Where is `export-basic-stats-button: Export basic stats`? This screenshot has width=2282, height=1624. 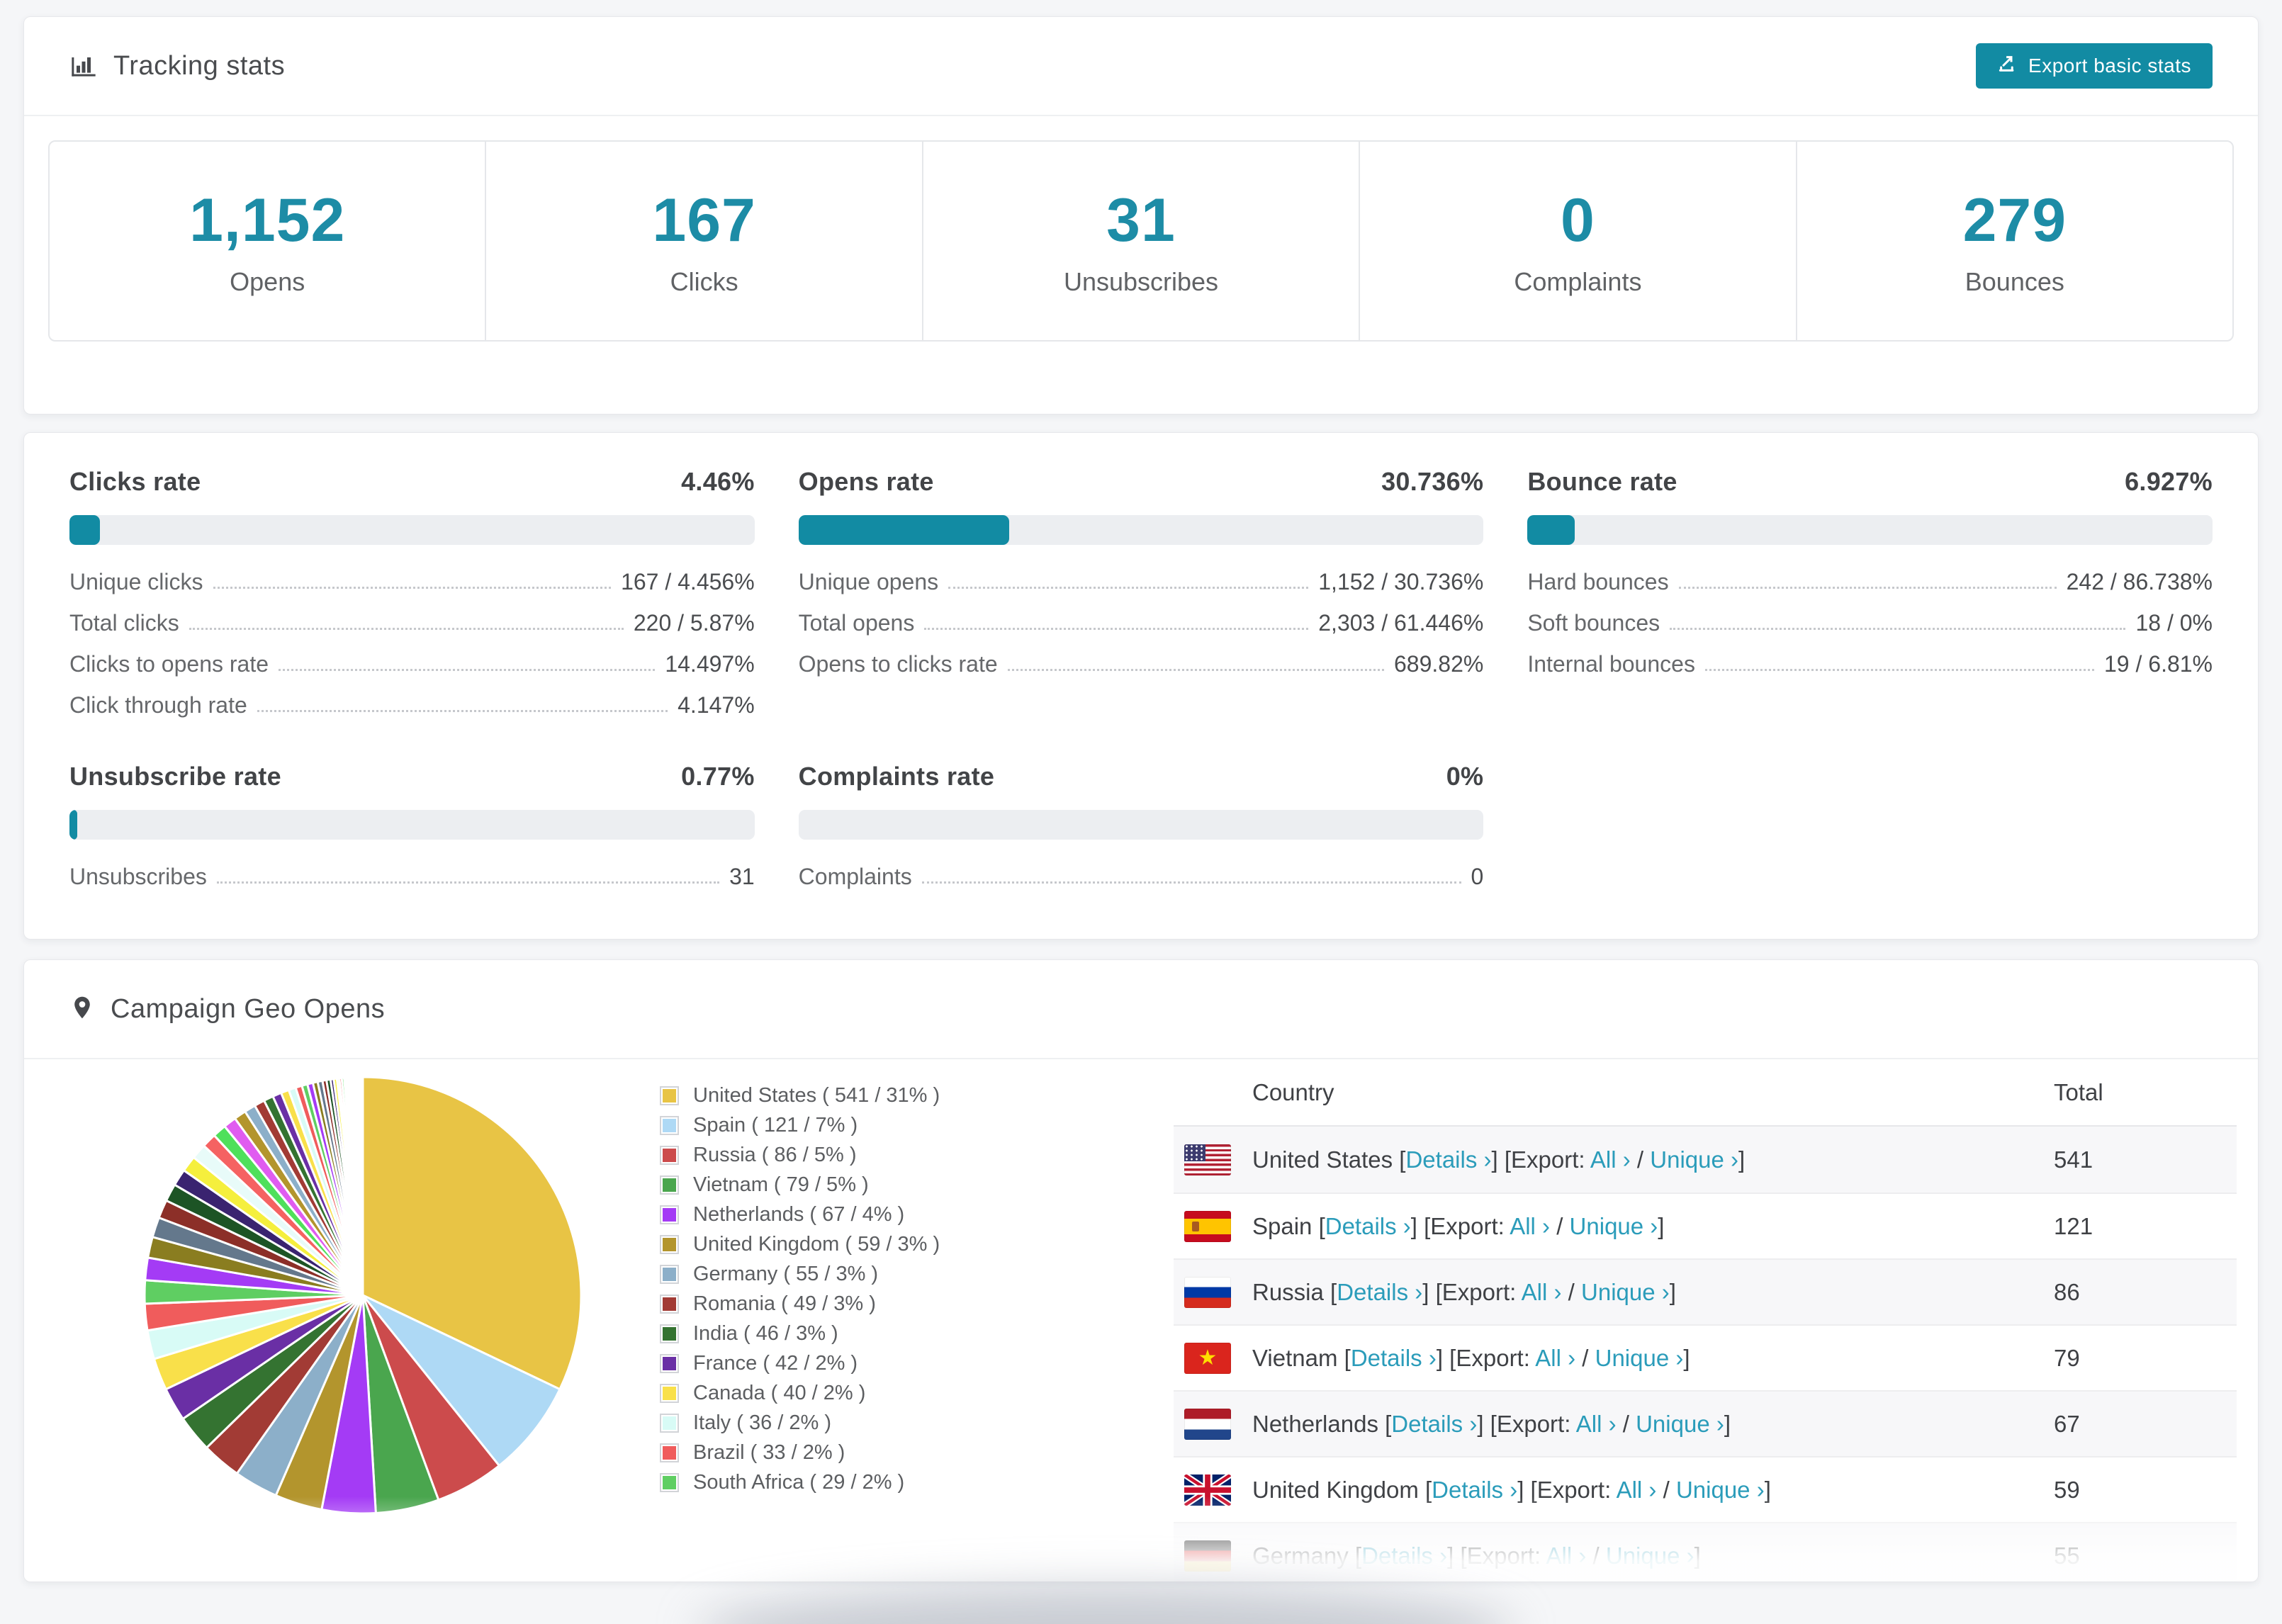 export-basic-stats-button: Export basic stats is located at coordinates (2094, 66).